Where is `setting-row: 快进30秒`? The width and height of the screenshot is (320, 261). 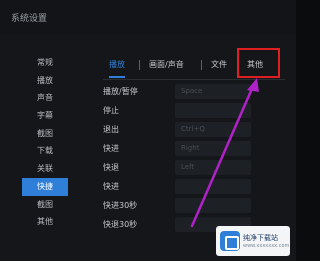 setting-row: 快进30秒 is located at coordinates (194, 205).